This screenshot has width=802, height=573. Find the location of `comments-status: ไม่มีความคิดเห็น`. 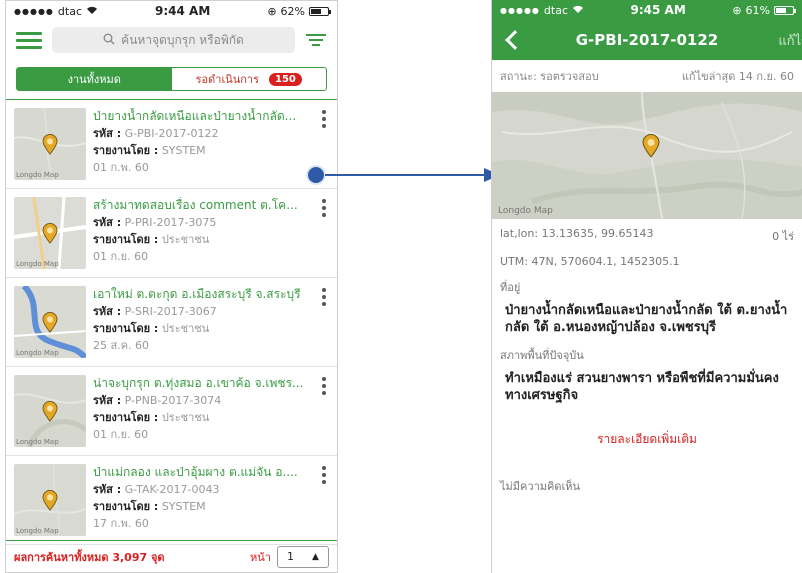

comments-status: ไม่มีความคิดเห็น is located at coordinates (540, 486).